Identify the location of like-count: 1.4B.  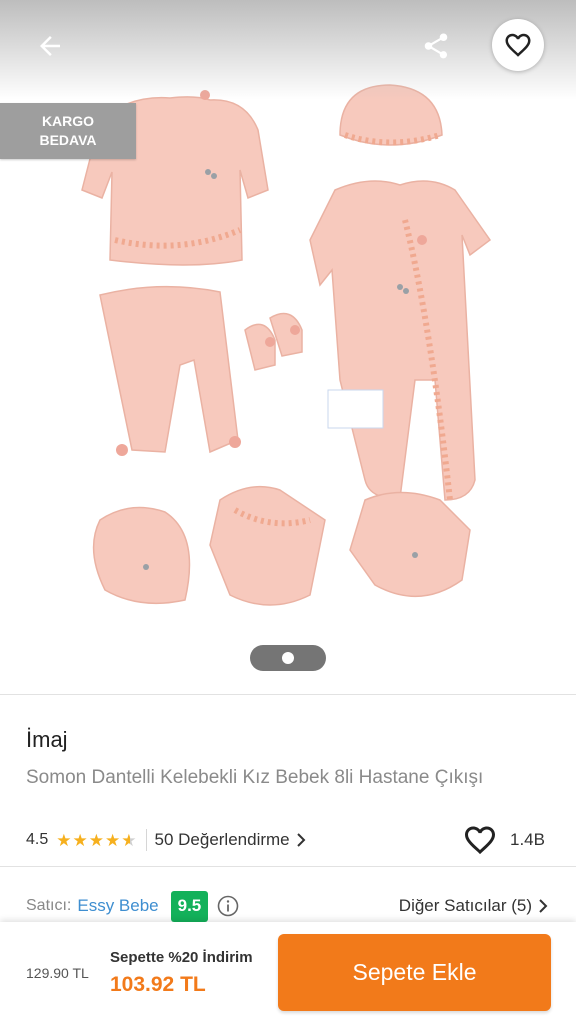
(527, 839).